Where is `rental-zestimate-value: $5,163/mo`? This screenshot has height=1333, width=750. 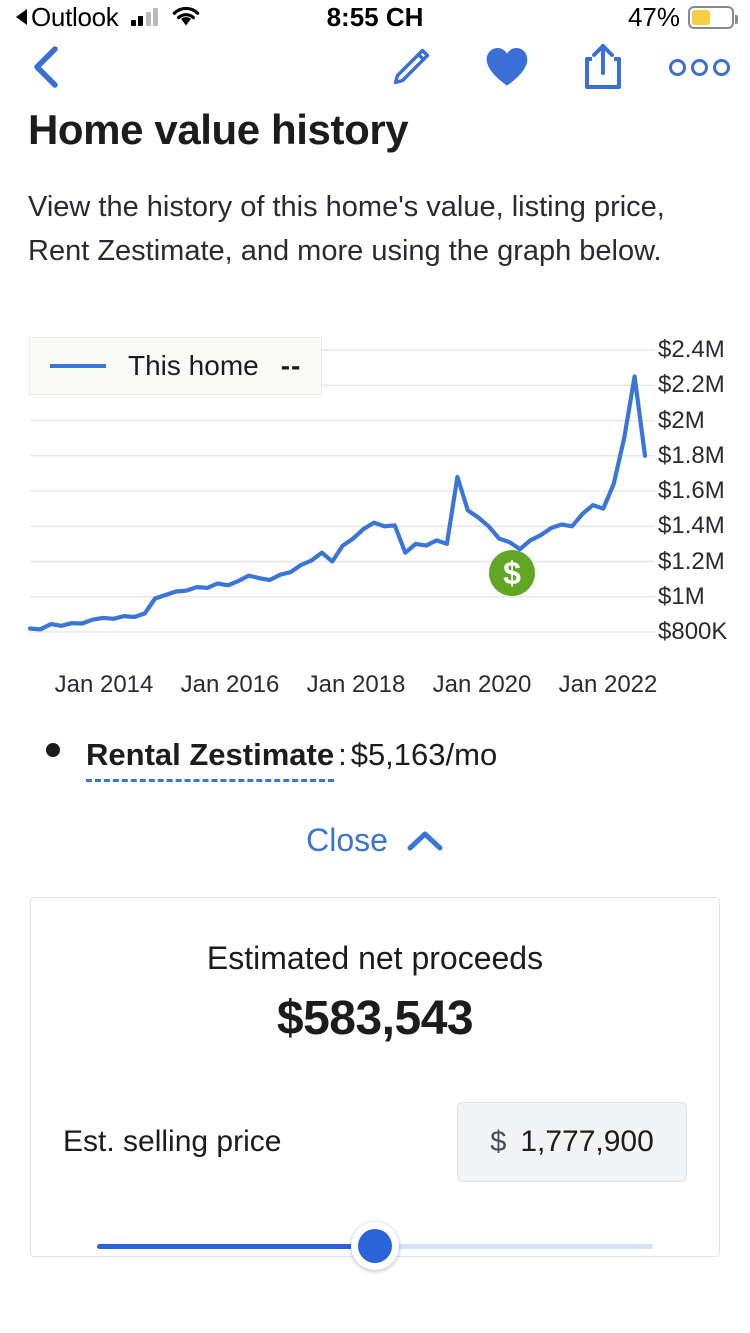
rental-zestimate-value: $5,163/mo is located at coordinates (424, 754).